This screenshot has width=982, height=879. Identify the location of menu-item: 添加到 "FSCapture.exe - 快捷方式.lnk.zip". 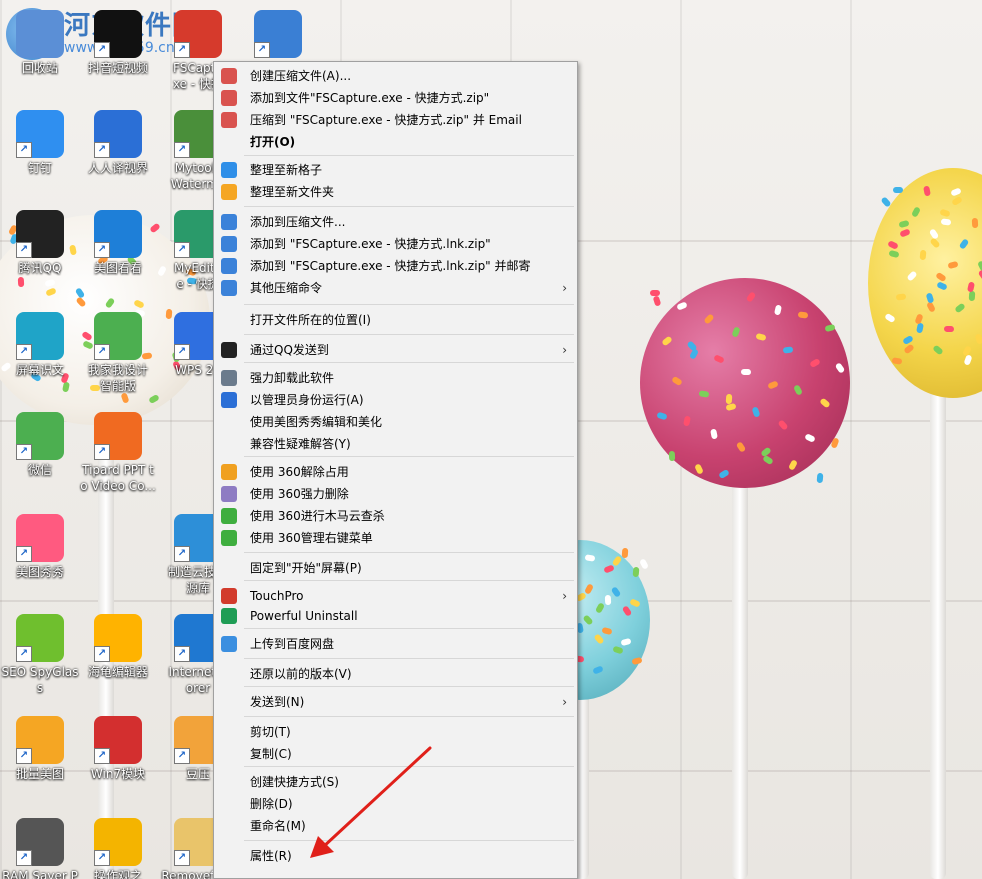
(395, 244).